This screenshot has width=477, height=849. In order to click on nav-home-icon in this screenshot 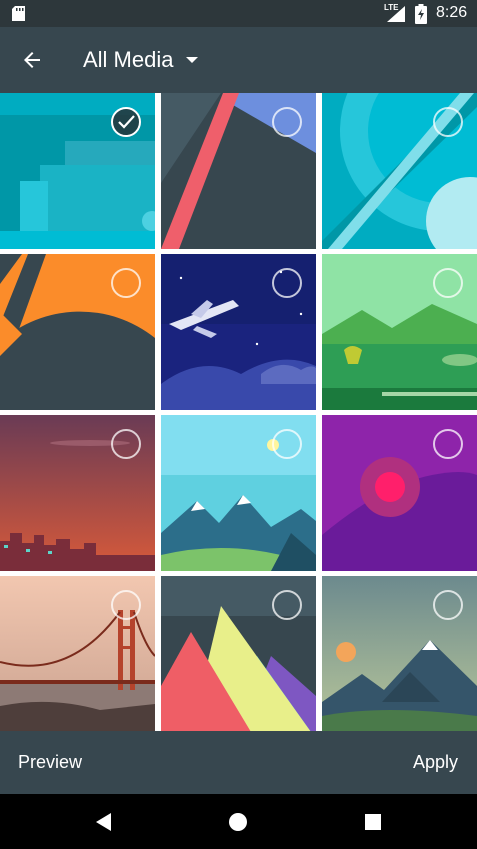, I will do `click(238, 822)`.